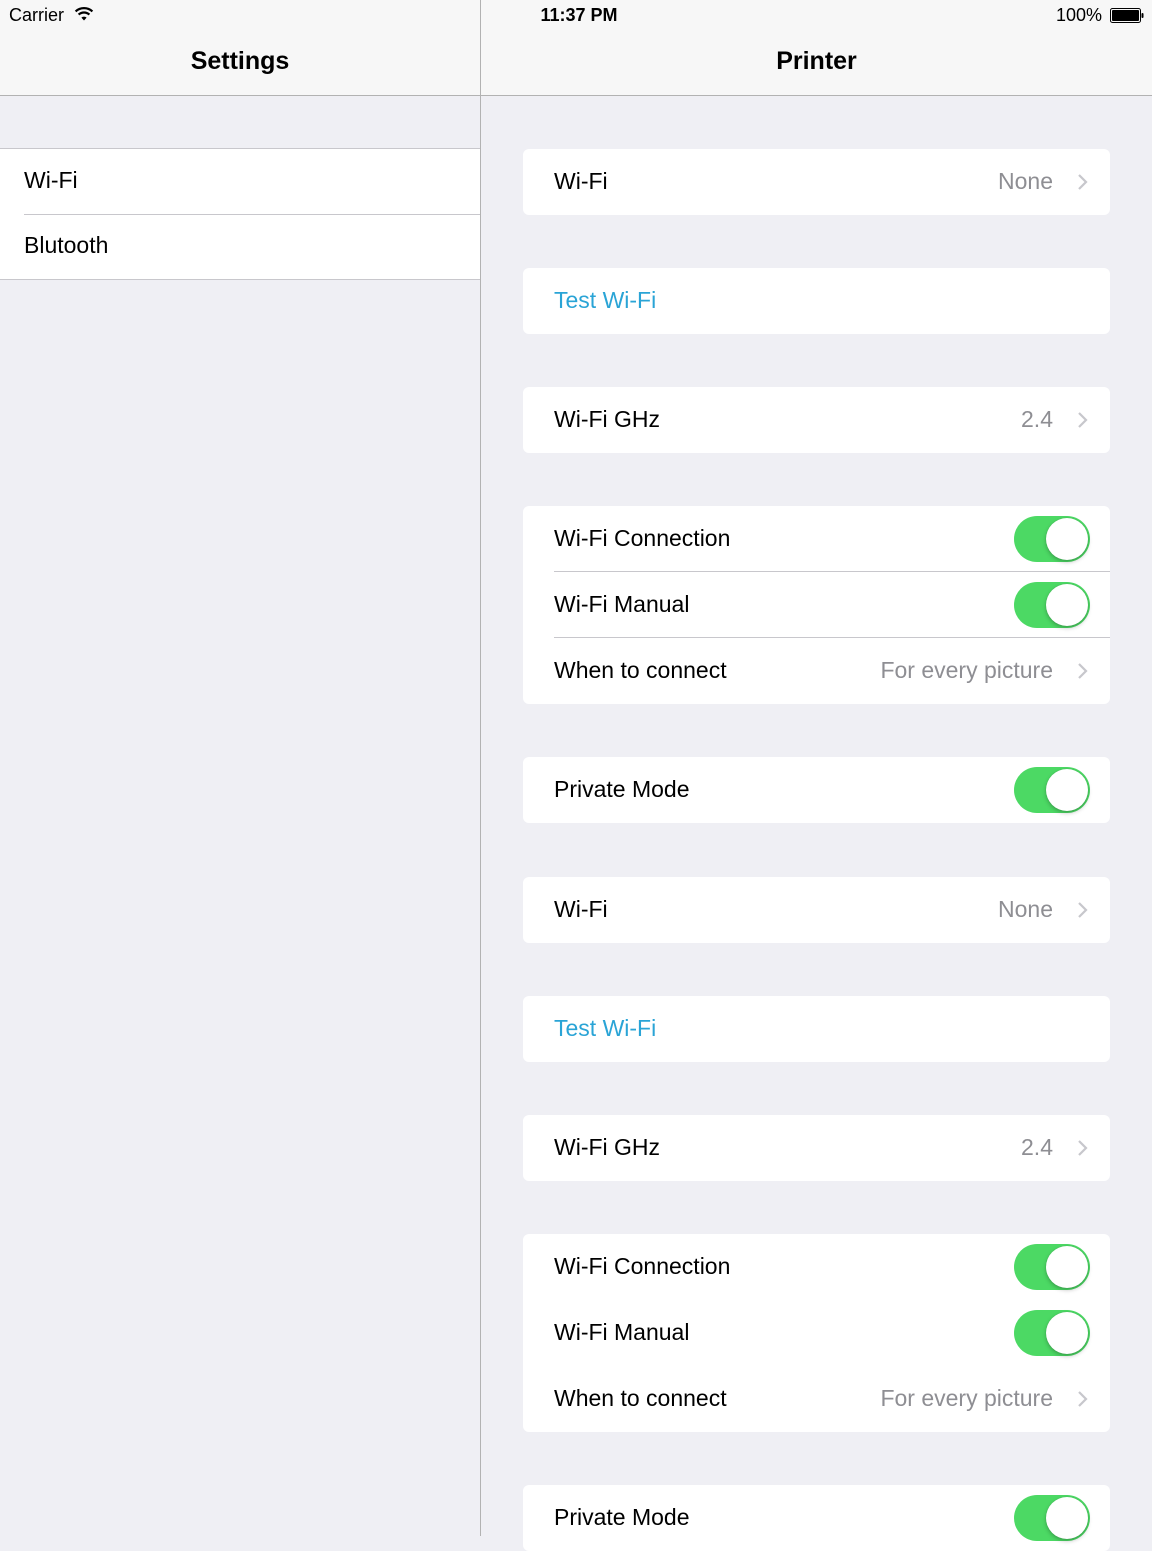  Describe the element at coordinates (816, 671) in the screenshot. I see `when-to-connect-row: When to connect For every picture` at that location.